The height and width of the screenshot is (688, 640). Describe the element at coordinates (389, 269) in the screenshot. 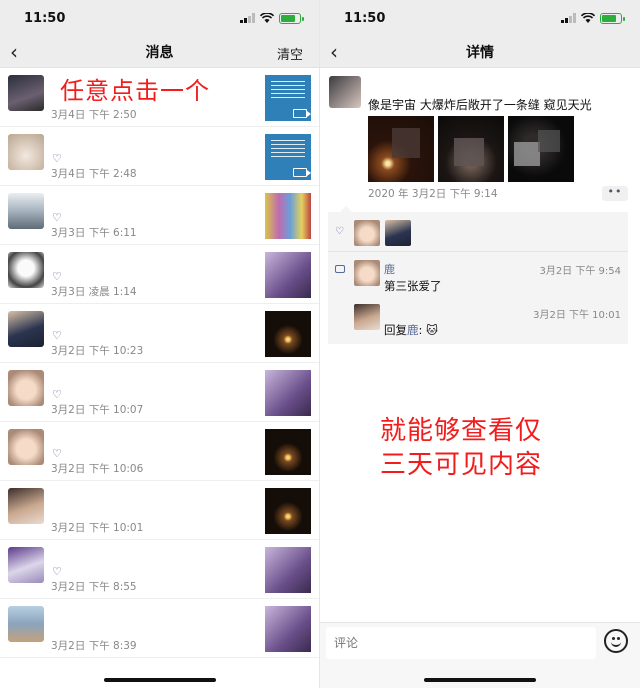

I see `comment-author: 鹿` at that location.